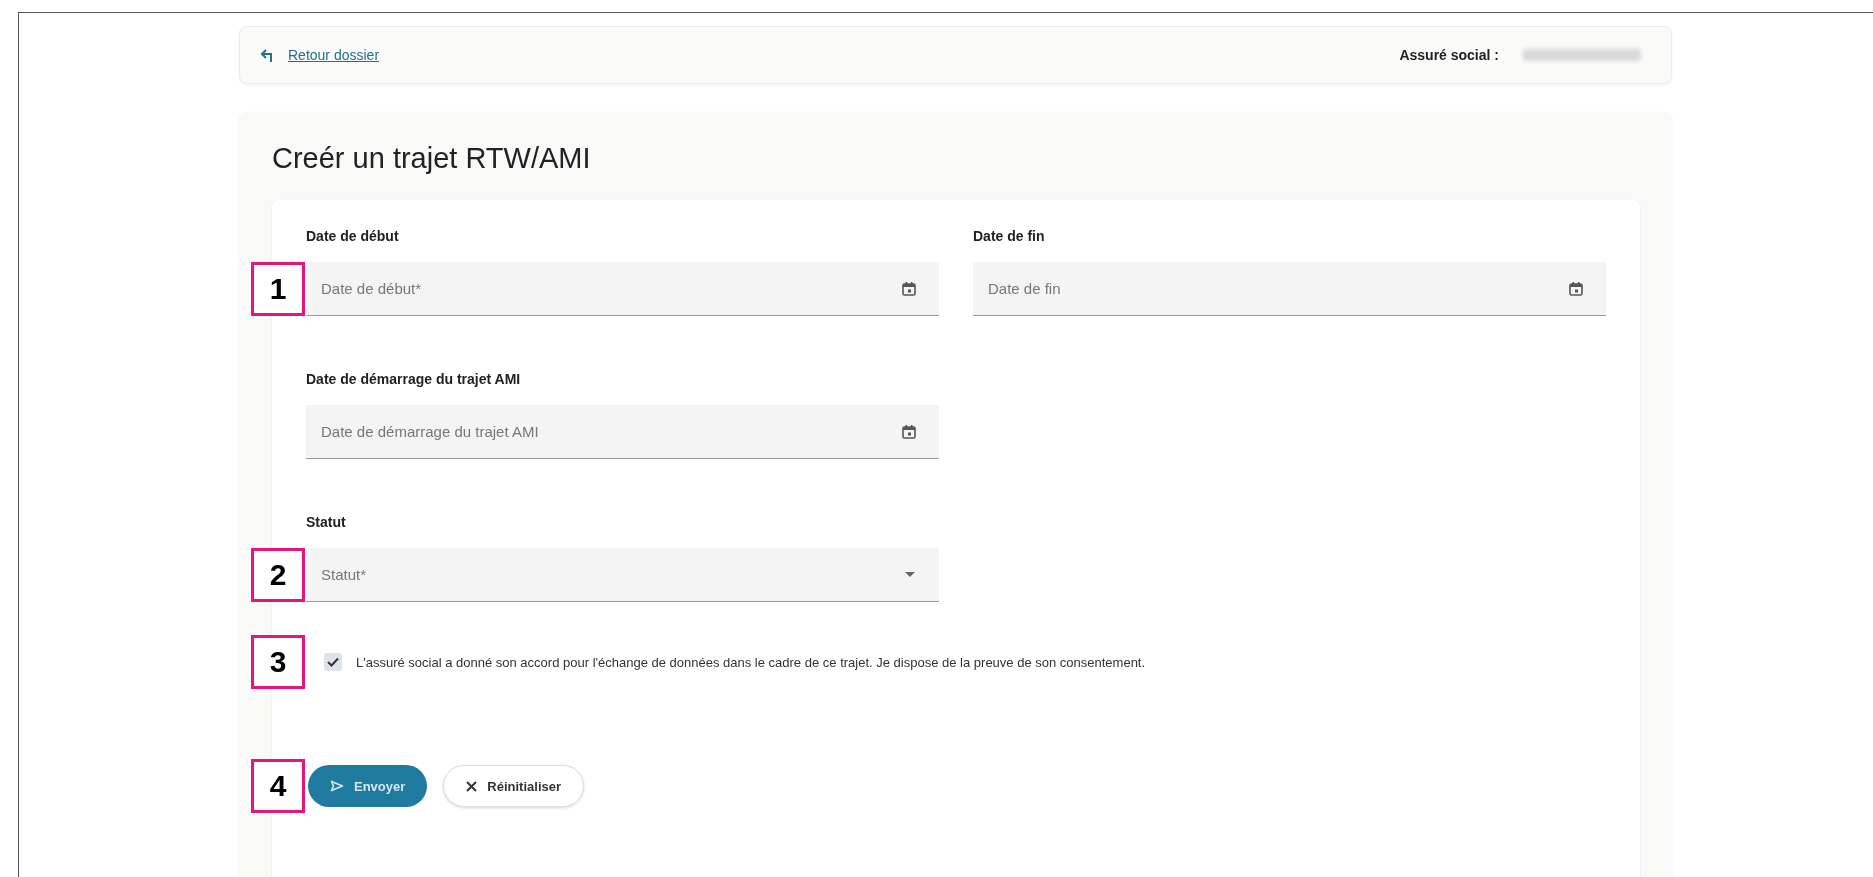 The height and width of the screenshot is (877, 1873). Describe the element at coordinates (368, 786) in the screenshot. I see `send-button: Envoyer` at that location.